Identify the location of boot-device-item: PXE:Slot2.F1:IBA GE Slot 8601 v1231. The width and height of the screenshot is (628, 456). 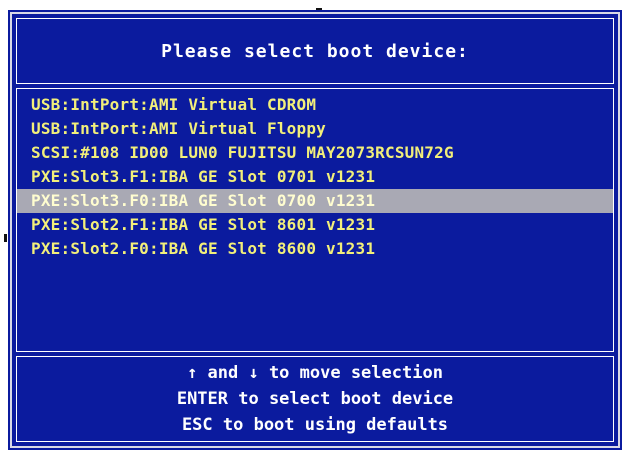
(315, 225).